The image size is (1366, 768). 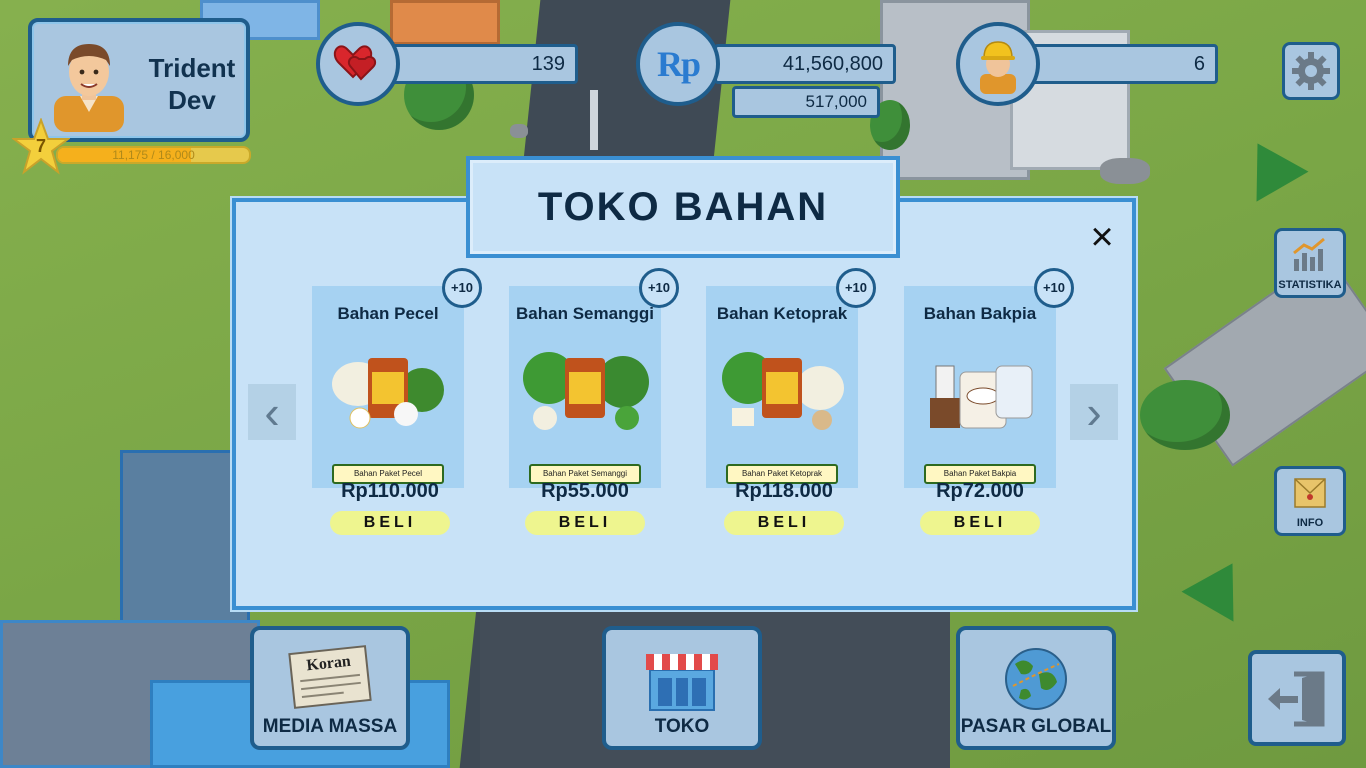 I want to click on chevron-right-icon: ›, so click(x=1094, y=412).